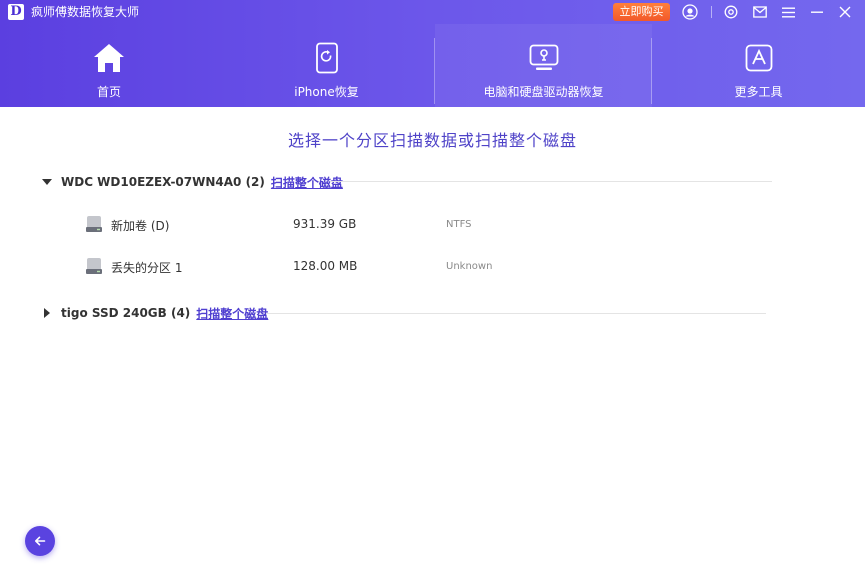 Image resolution: width=865 pixels, height=574 pixels. Describe the element at coordinates (126, 313) in the screenshot. I see `disk-name: tigo SSD 240GB (4)` at that location.